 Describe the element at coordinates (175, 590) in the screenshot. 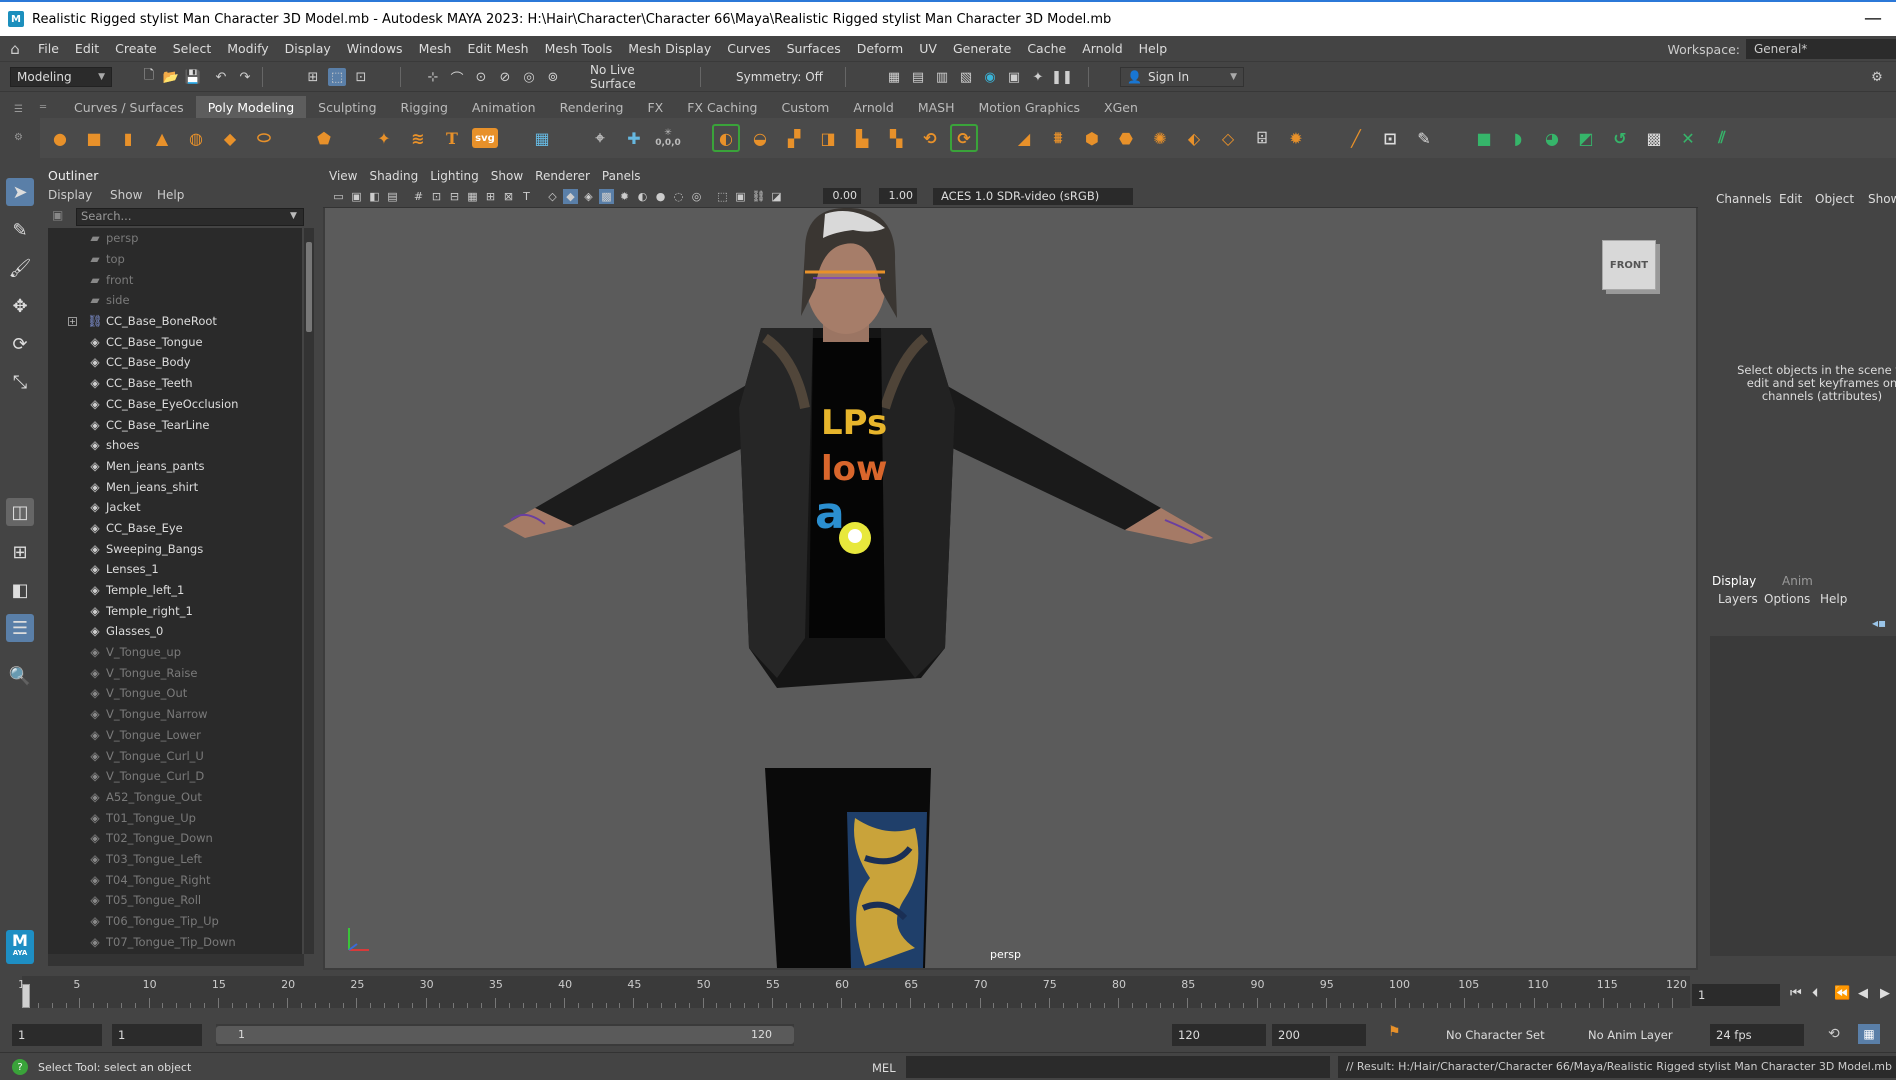

I see `outliner-item: ◈ Temple_left_1` at that location.